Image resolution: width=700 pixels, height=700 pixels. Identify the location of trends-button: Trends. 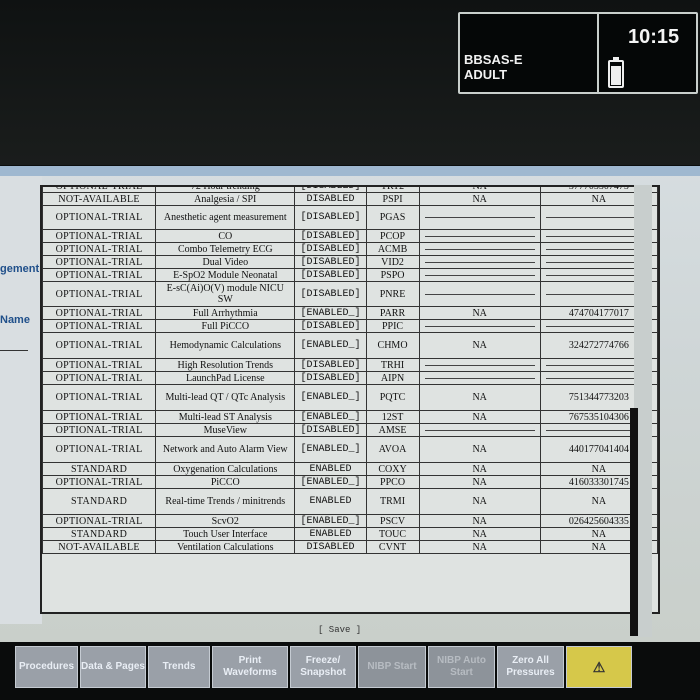
(179, 667).